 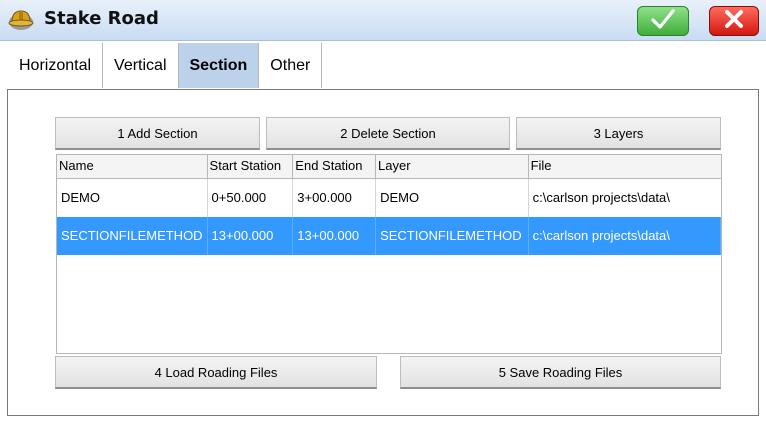 I want to click on add-section-button: 1 Add Section, so click(x=157, y=133).